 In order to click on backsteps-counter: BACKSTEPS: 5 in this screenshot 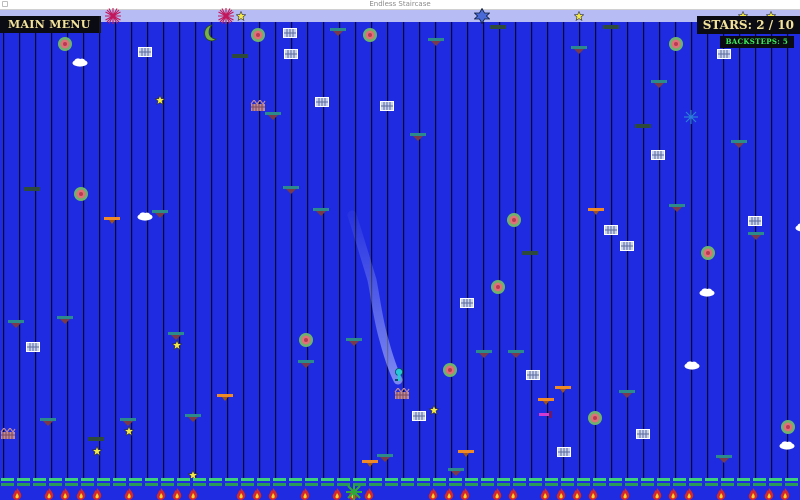, I will do `click(756, 42)`.